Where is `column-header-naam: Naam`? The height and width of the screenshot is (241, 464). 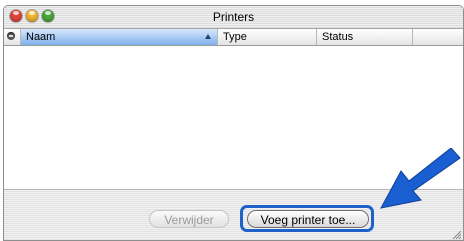
column-header-naam: Naam is located at coordinates (119, 37).